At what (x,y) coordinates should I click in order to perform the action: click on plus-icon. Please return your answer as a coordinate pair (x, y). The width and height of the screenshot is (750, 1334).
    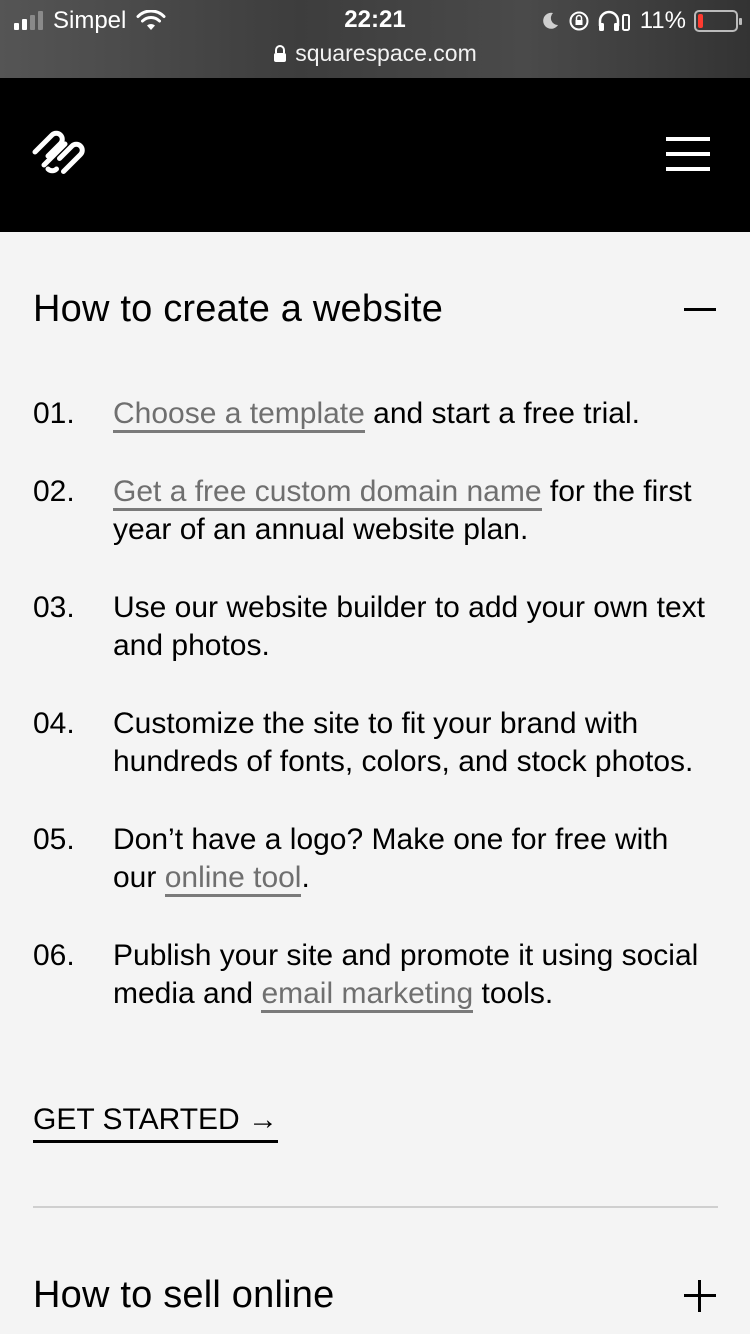
    Looking at the image, I should click on (700, 1296).